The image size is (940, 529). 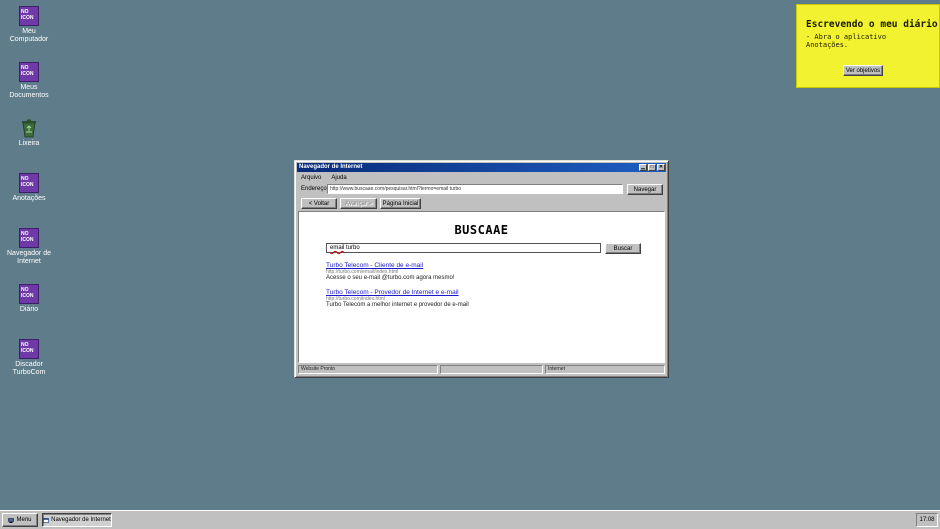 I want to click on desktop-icon-label: Anotações, so click(x=29, y=198).